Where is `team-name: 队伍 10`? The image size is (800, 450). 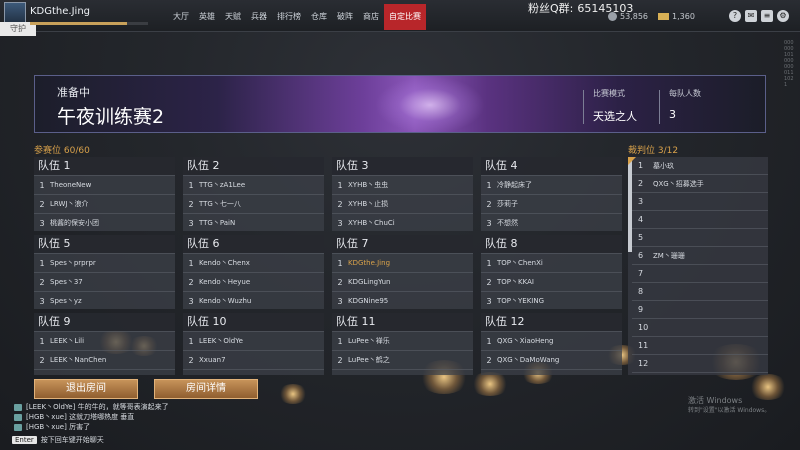
team-name: 队伍 10 is located at coordinates (253, 322).